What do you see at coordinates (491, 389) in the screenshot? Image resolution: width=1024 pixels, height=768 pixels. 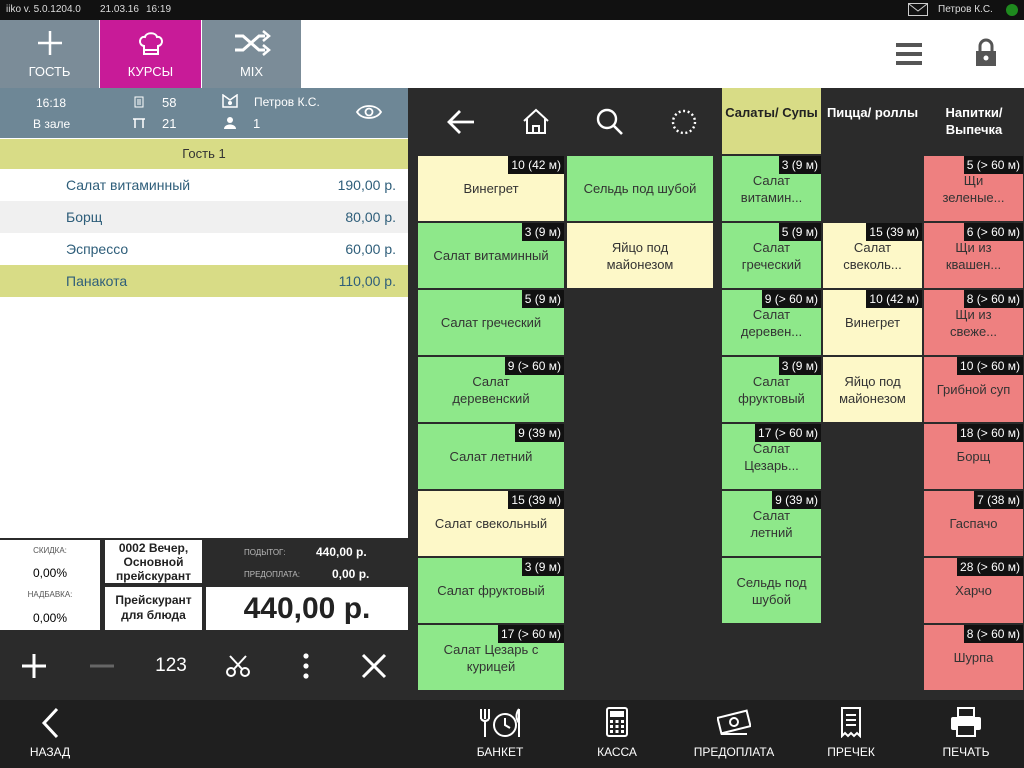 I see `menu-tile: Салат деревенский 9 (> 60 м)` at bounding box center [491, 389].